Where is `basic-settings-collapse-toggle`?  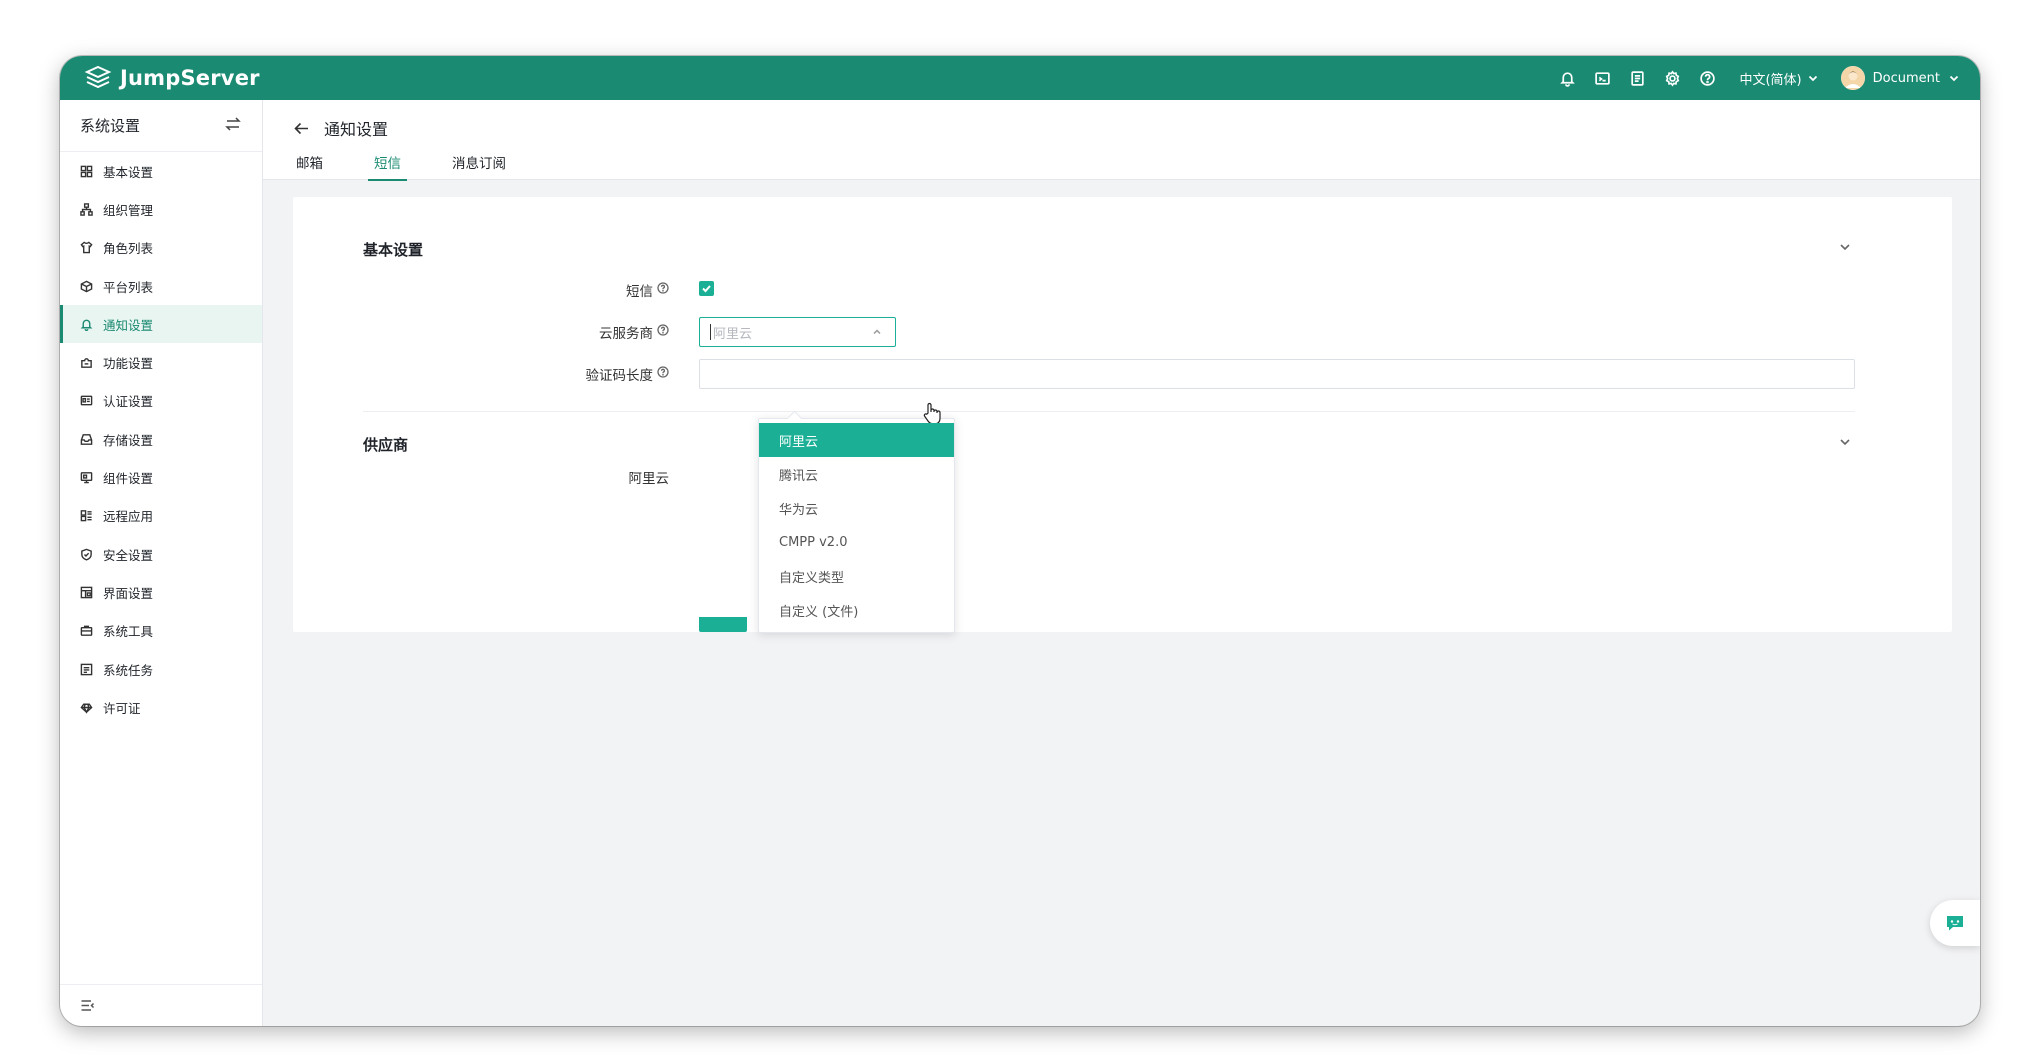
basic-settings-collapse-toggle is located at coordinates (1845, 246).